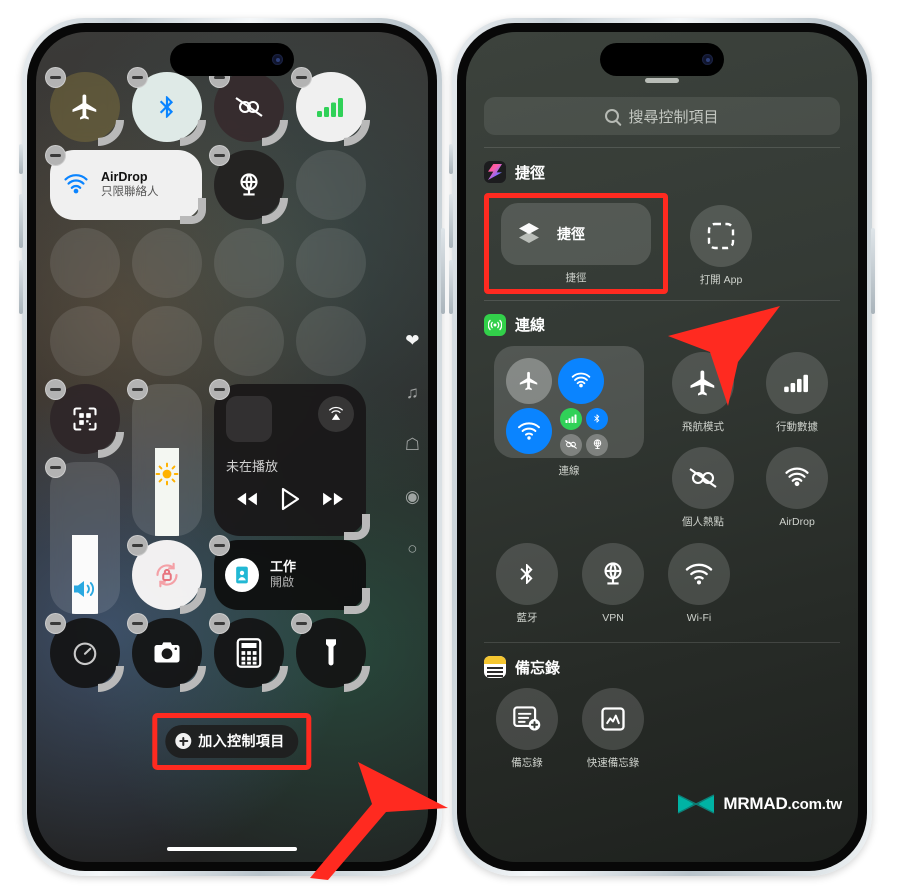 The image size is (900, 894). I want to click on gallery-item-personal-hotspot: 個人熱點, so click(703, 488).